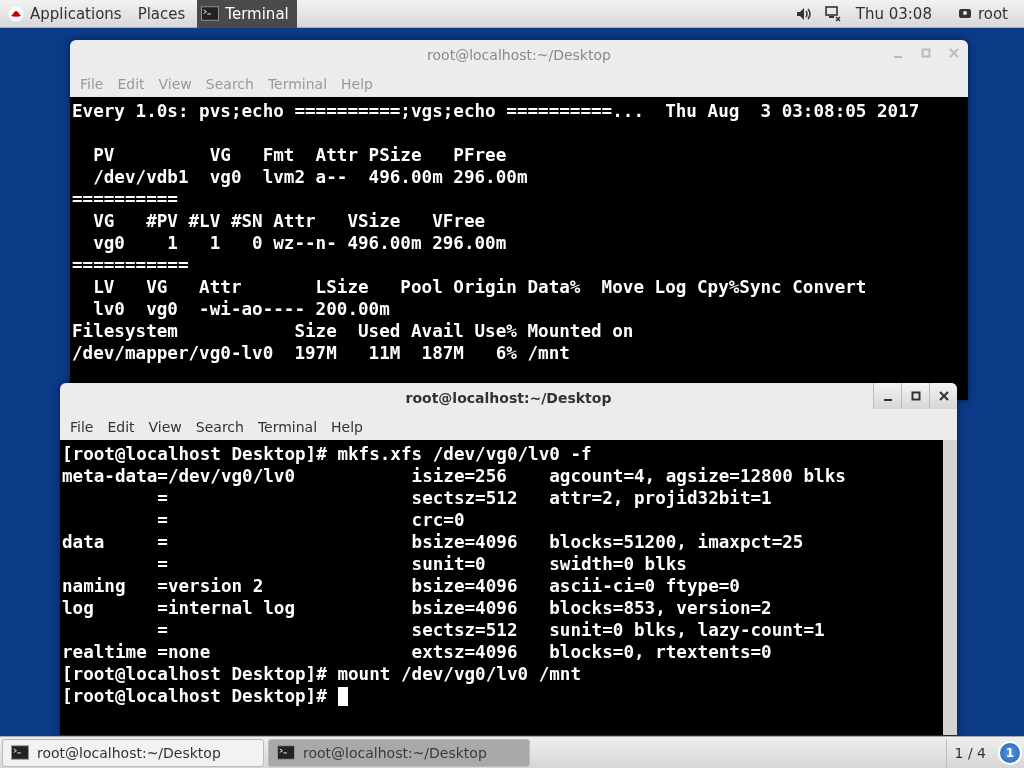 Image resolution: width=1024 pixels, height=768 pixels. What do you see at coordinates (161, 14) in the screenshot?
I see `places-menu: Places` at bounding box center [161, 14].